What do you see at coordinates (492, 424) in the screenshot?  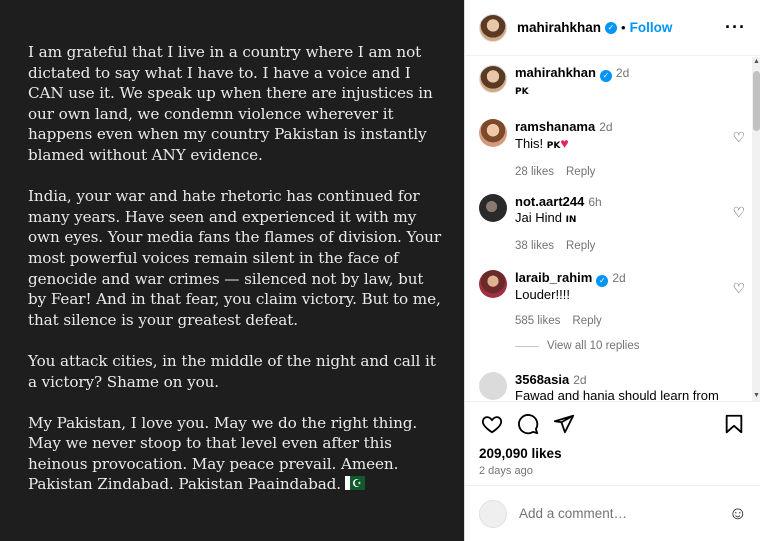 I see `like-heart-icon` at bounding box center [492, 424].